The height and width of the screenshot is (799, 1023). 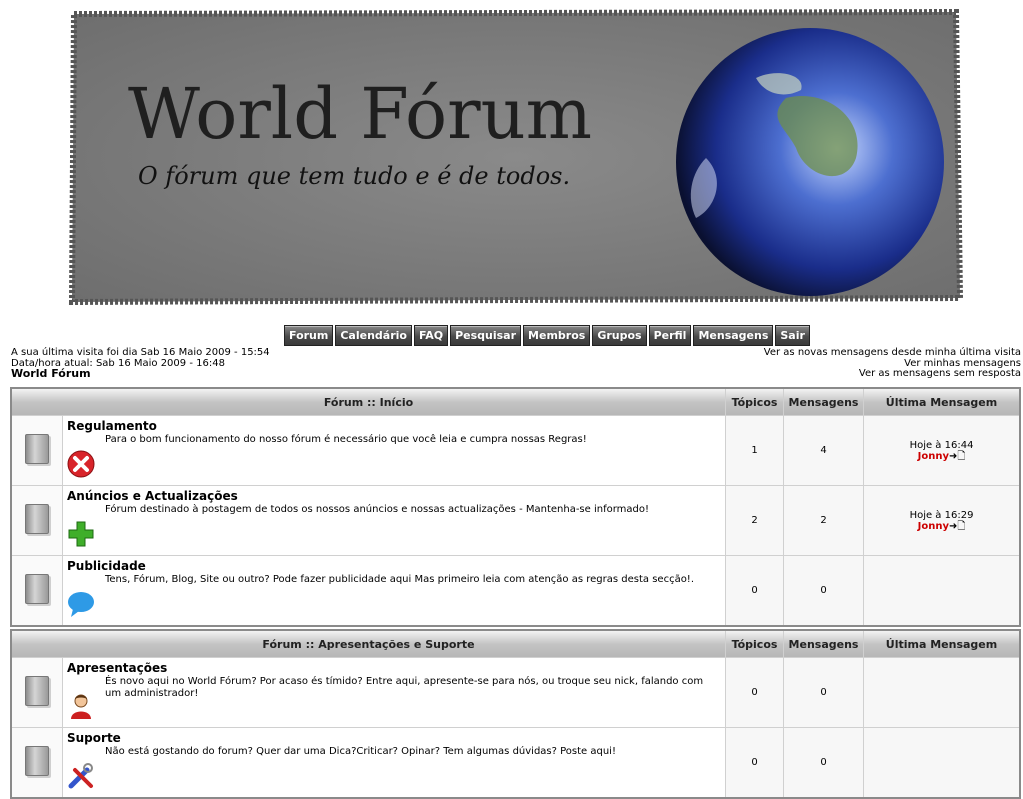 What do you see at coordinates (140, 374) in the screenshot?
I see `forum-name-link: World Fórum` at bounding box center [140, 374].